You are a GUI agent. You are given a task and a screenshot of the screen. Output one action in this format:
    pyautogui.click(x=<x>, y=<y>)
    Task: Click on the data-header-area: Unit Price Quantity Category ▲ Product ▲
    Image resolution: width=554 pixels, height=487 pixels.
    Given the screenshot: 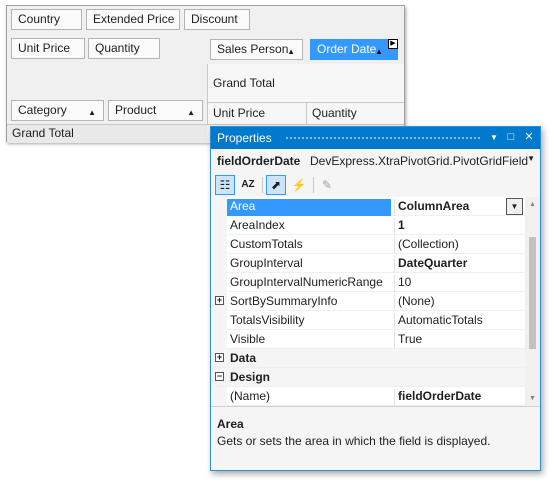 What is the action you would take?
    pyautogui.click(x=107, y=79)
    